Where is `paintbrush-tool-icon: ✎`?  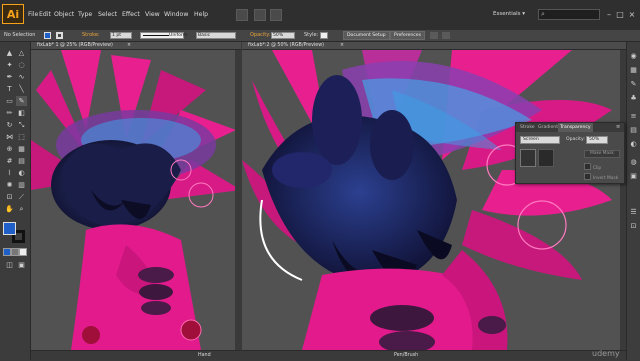
paintbrush-tool-icon: ✎ is located at coordinates (21, 101).